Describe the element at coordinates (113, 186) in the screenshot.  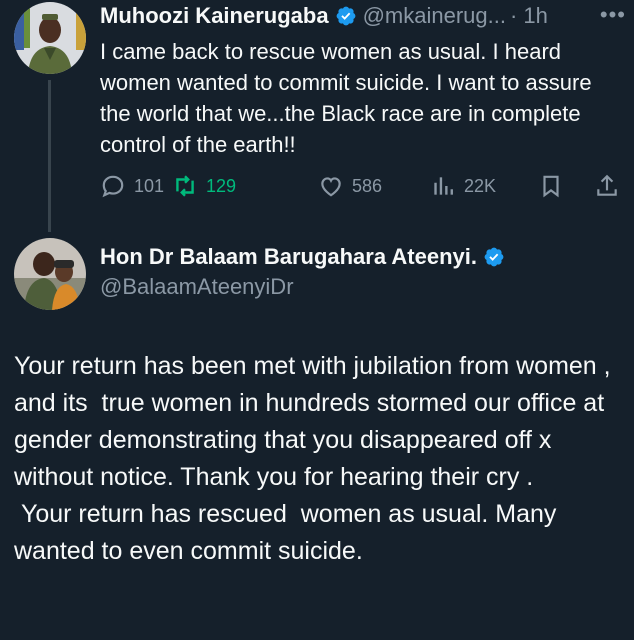
I see `reply-icon` at that location.